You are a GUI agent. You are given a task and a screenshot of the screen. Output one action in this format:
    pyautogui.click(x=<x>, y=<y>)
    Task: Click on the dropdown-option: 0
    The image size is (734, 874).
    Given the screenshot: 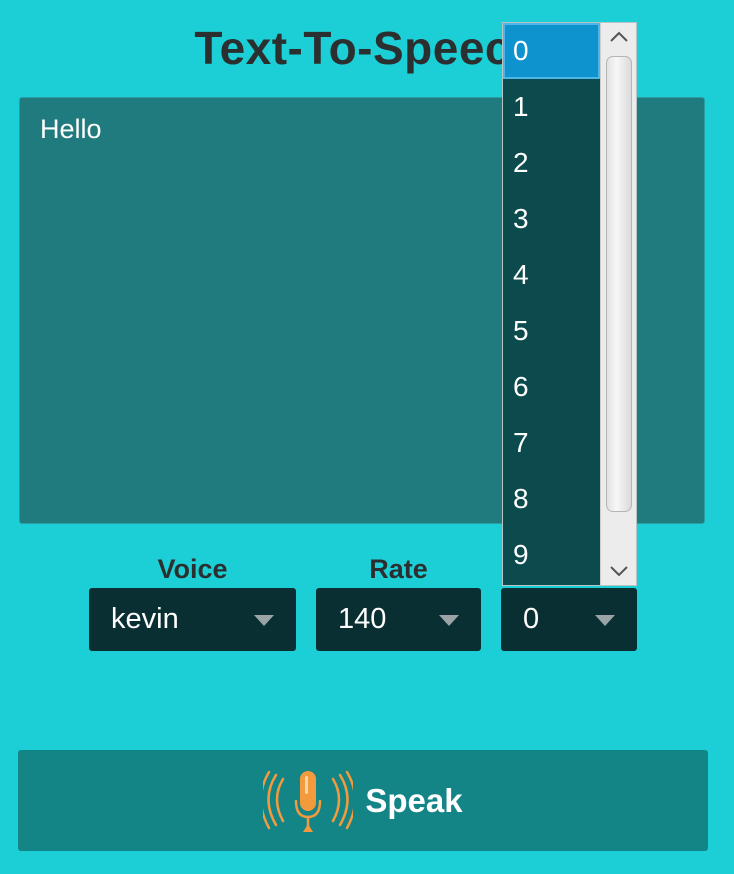 What is the action you would take?
    pyautogui.click(x=551, y=51)
    